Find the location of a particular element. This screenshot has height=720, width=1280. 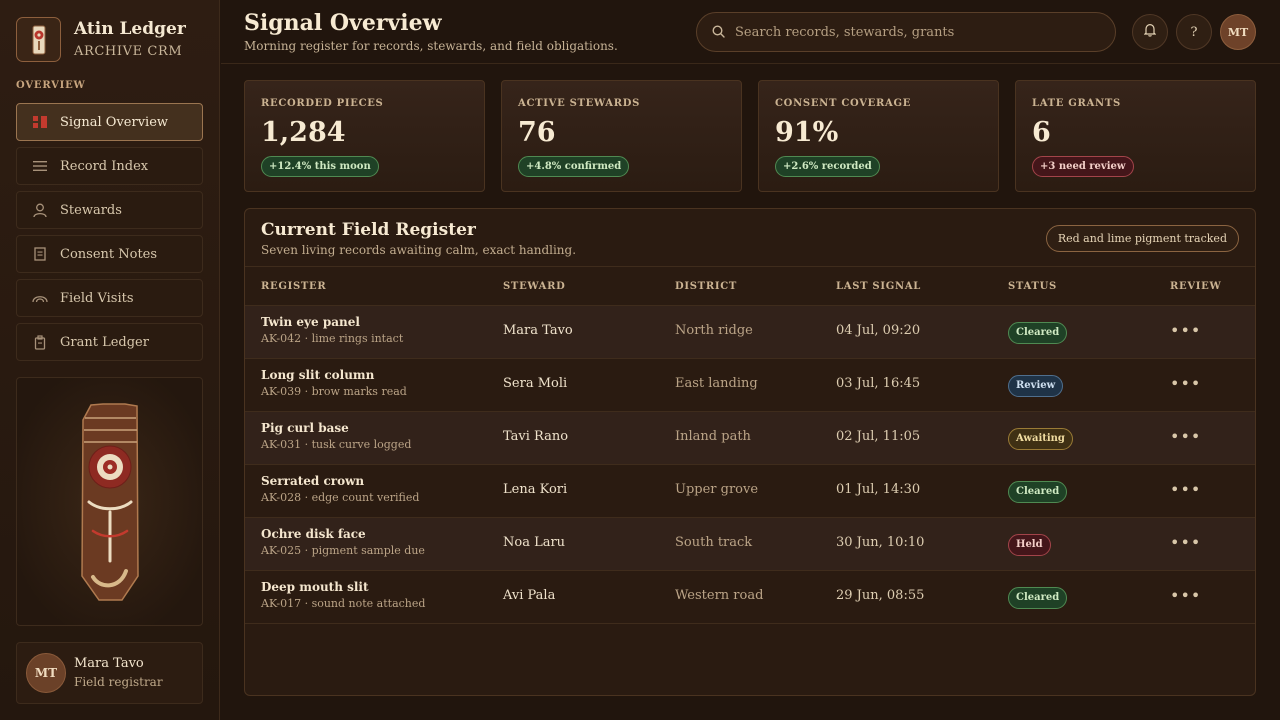

overview-icon is located at coordinates (40, 122).